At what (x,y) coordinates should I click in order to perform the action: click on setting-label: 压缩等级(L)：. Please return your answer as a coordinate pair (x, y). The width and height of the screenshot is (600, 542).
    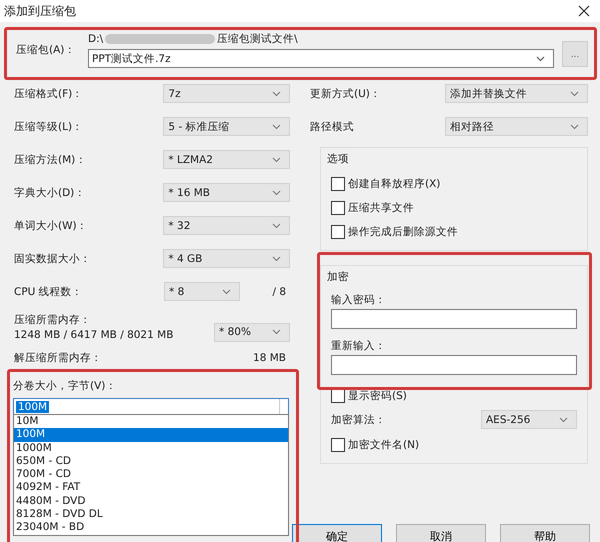
    Looking at the image, I should click on (49, 127).